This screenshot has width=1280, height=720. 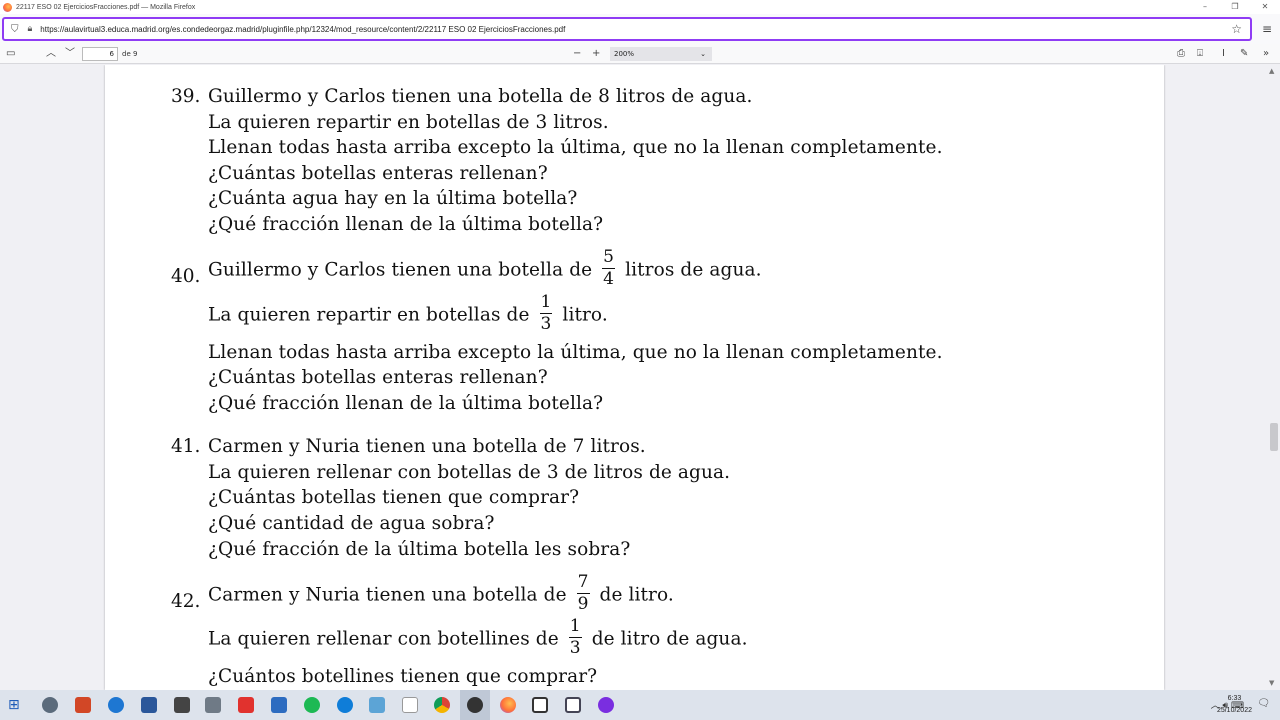 What do you see at coordinates (369, 315) in the screenshot?
I see `text-segment: La quieren repartir en botellas de` at bounding box center [369, 315].